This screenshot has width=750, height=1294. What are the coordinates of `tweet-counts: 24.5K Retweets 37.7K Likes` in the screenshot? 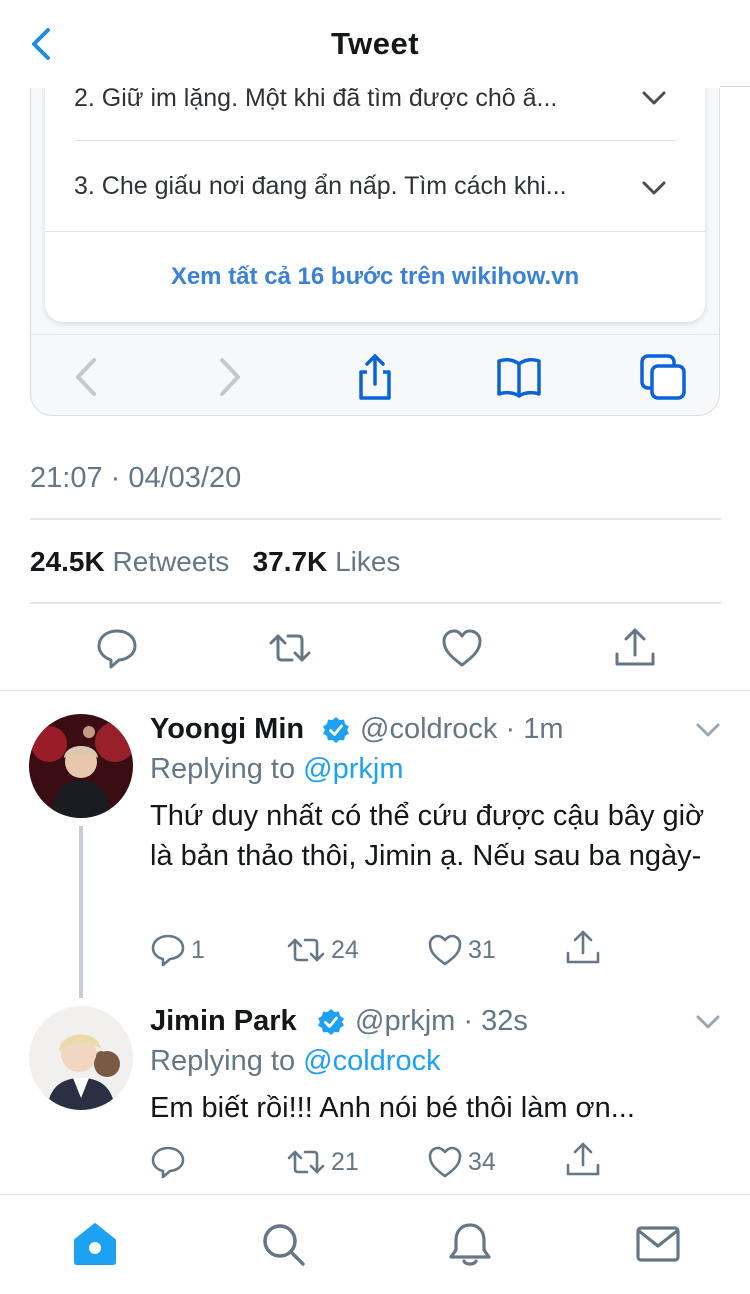 It's located at (215, 562).